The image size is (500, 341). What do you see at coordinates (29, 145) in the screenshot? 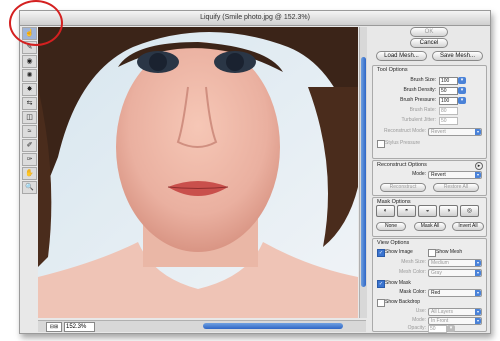
I see `freeze-mask-tool: ✐` at bounding box center [29, 145].